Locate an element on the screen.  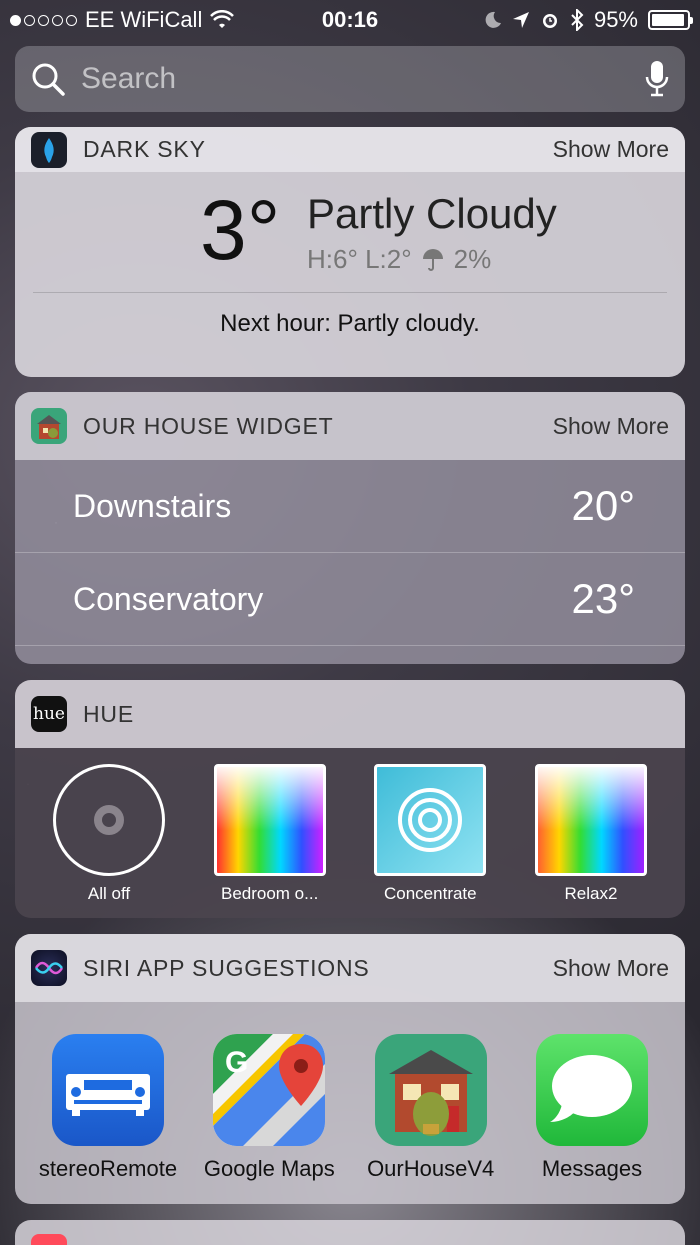
hue-scene-label: Concentrate is located at coordinates (430, 893).